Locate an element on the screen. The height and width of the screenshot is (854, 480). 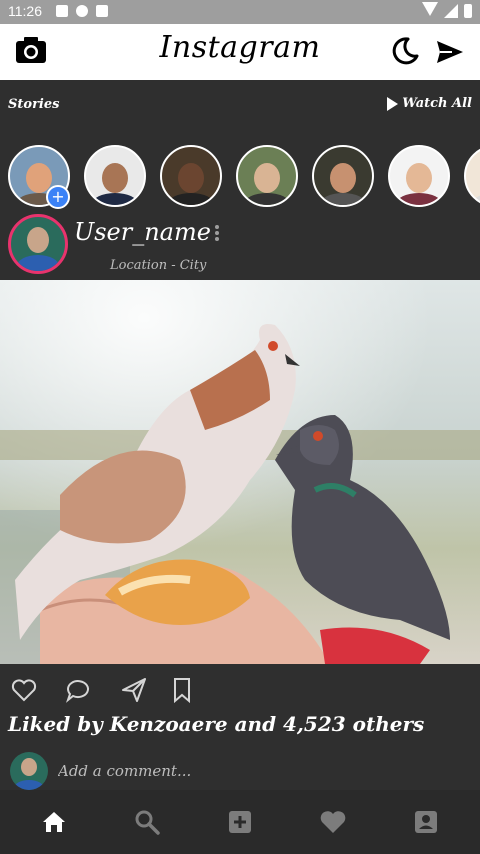
watch-all-button: Watch All is located at coordinates (429, 103).